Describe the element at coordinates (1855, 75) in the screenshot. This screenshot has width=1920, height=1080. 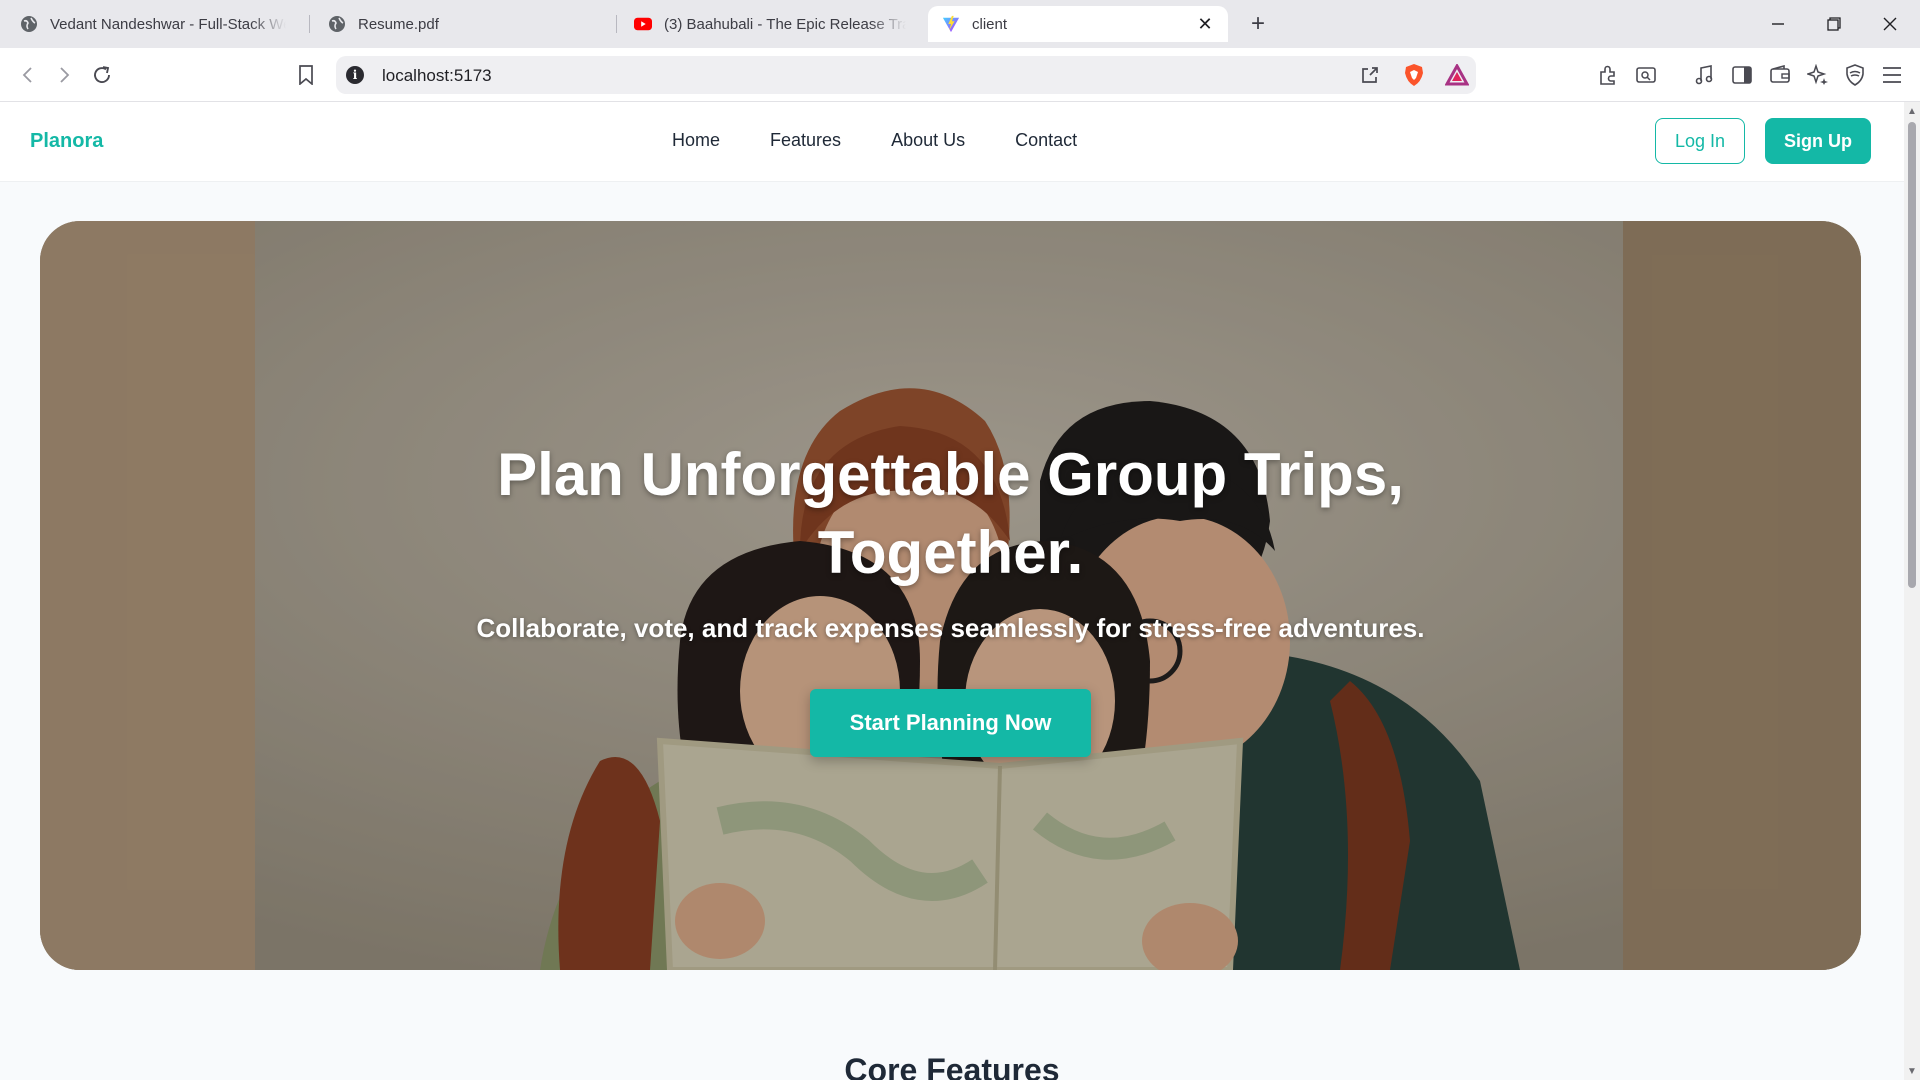
I see `vpn-shield-icon` at that location.